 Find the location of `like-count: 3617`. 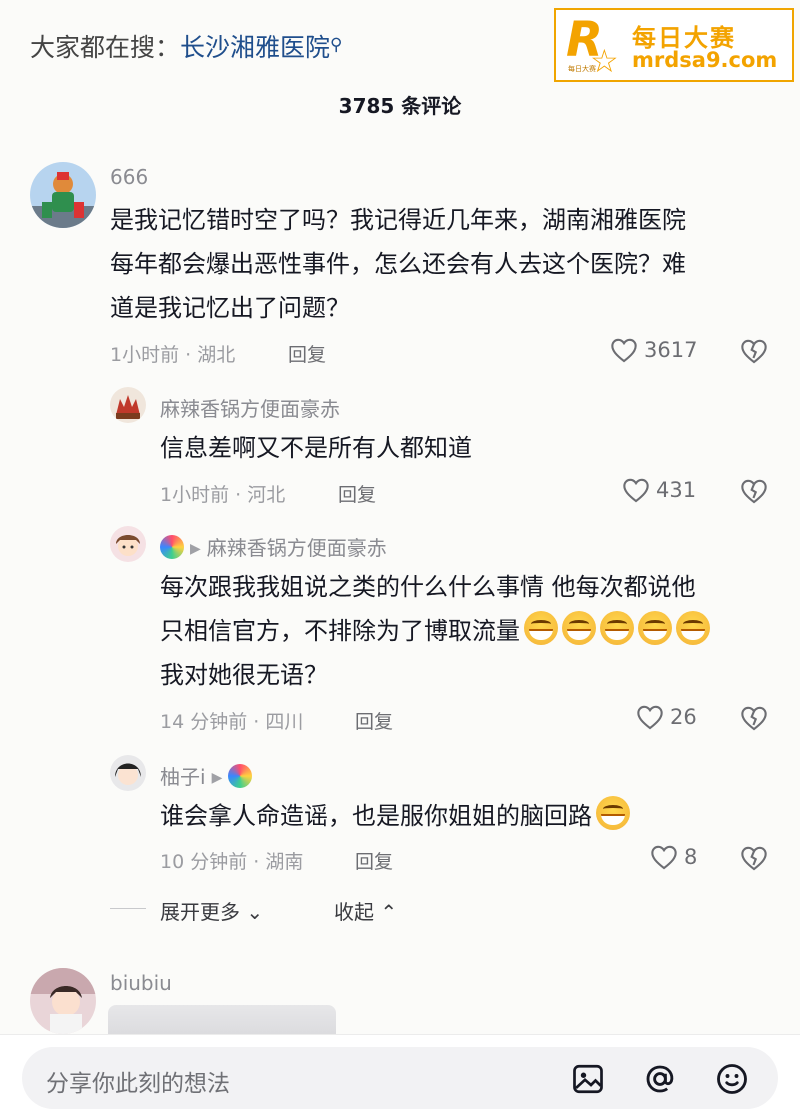

like-count: 3617 is located at coordinates (671, 350).